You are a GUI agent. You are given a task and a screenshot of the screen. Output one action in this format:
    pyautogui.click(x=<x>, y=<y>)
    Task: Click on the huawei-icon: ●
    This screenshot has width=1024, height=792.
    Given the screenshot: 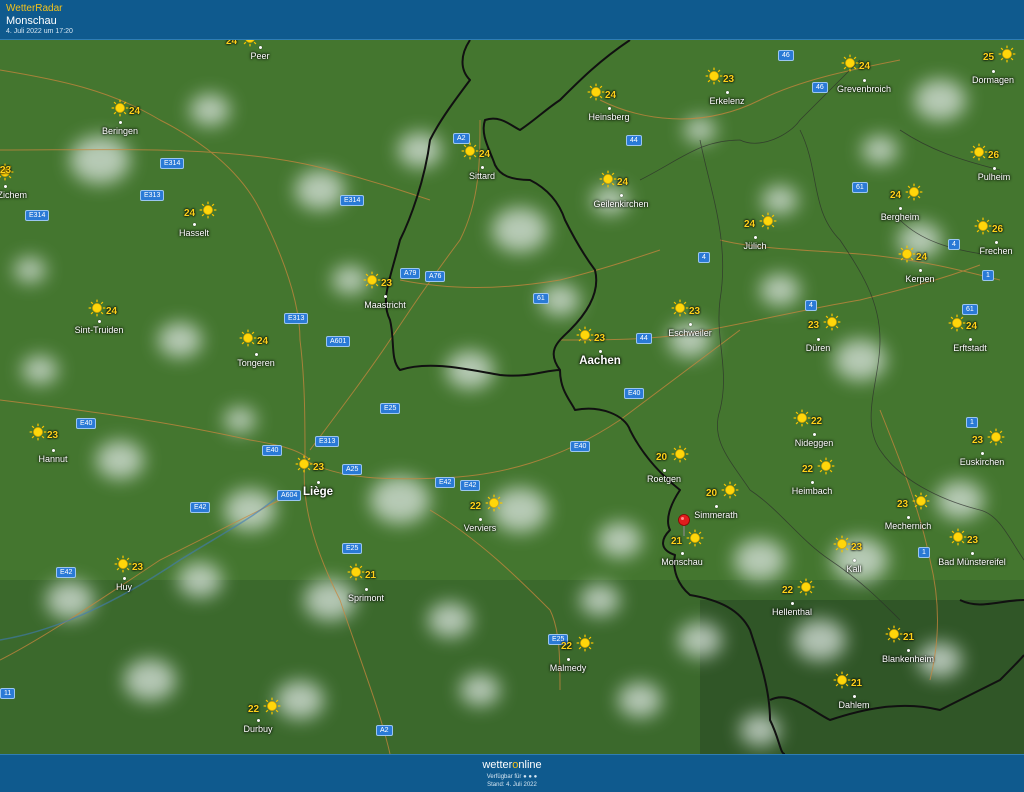 What is the action you would take?
    pyautogui.click(x=535, y=777)
    